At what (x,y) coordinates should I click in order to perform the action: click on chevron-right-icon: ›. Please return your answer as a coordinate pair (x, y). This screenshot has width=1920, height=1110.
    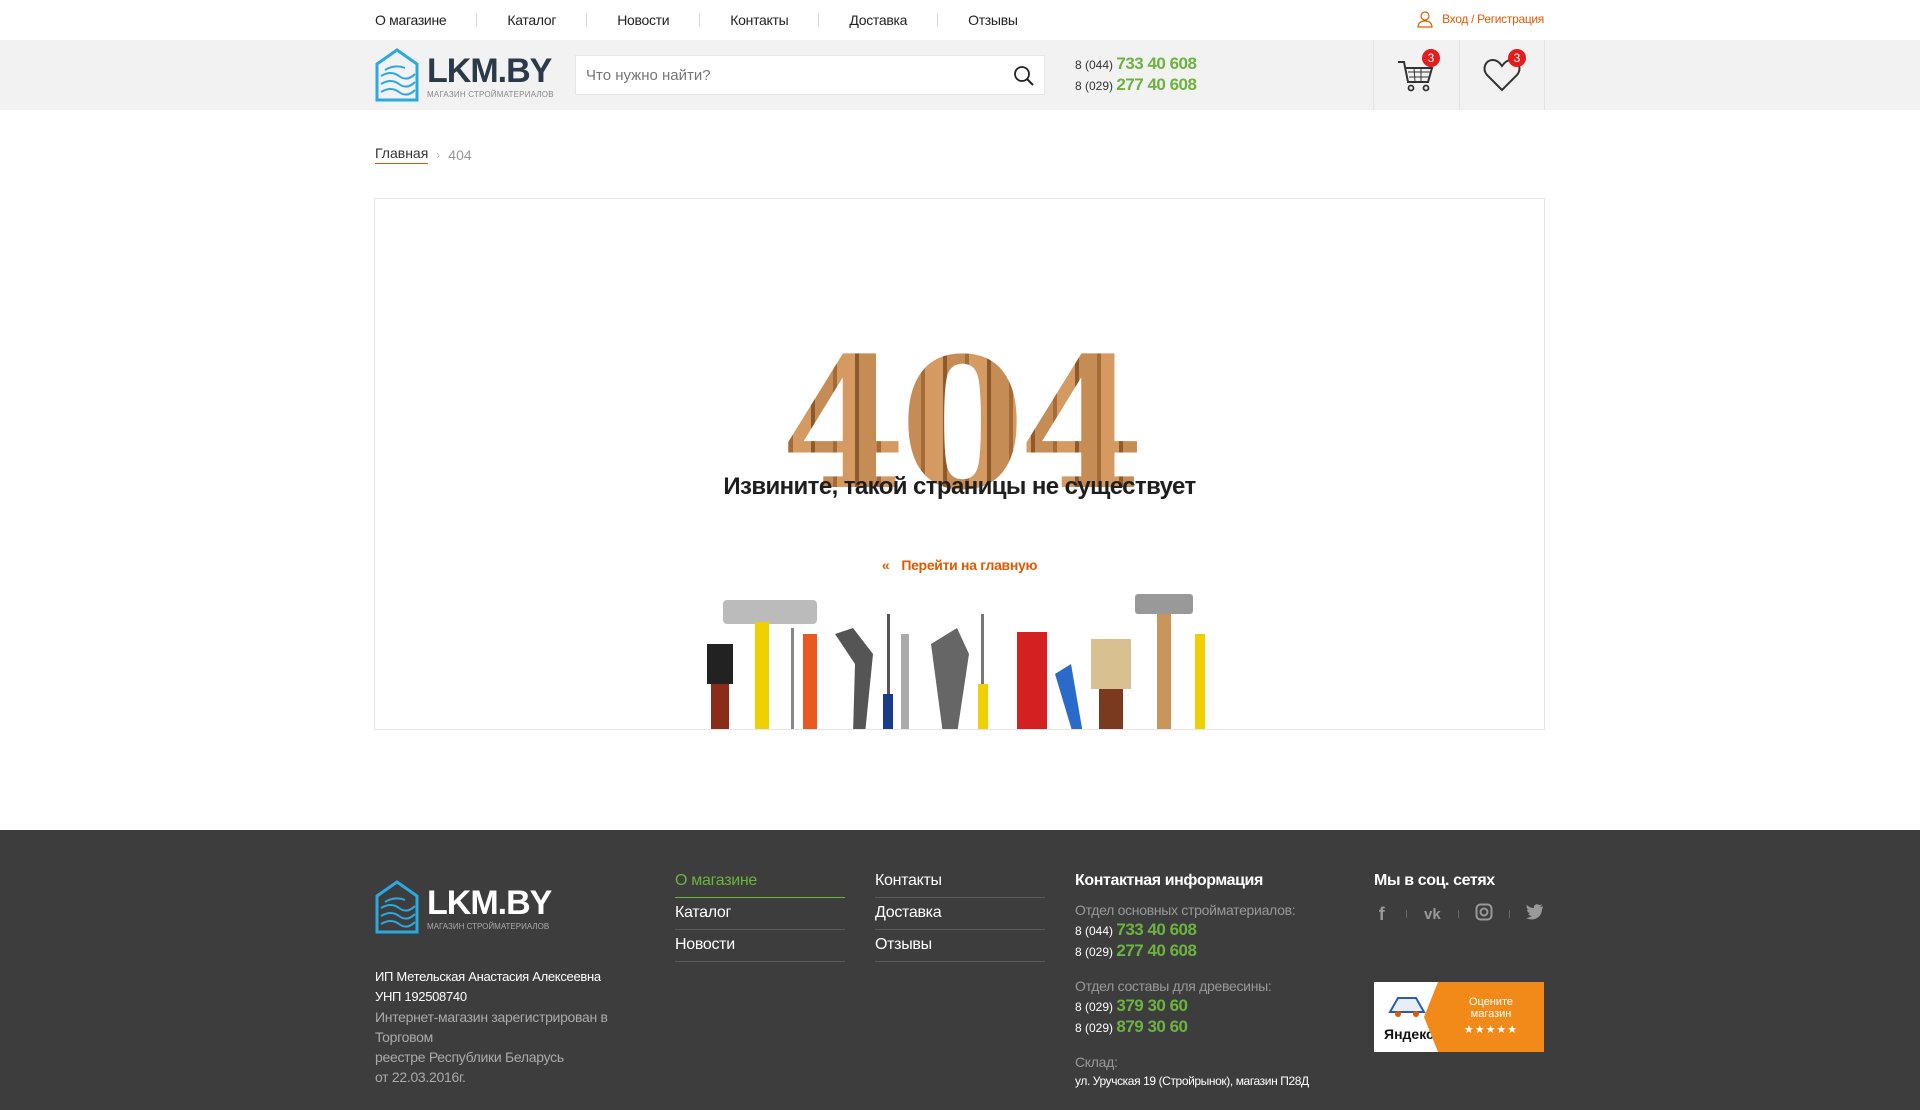
    Looking at the image, I should click on (438, 154).